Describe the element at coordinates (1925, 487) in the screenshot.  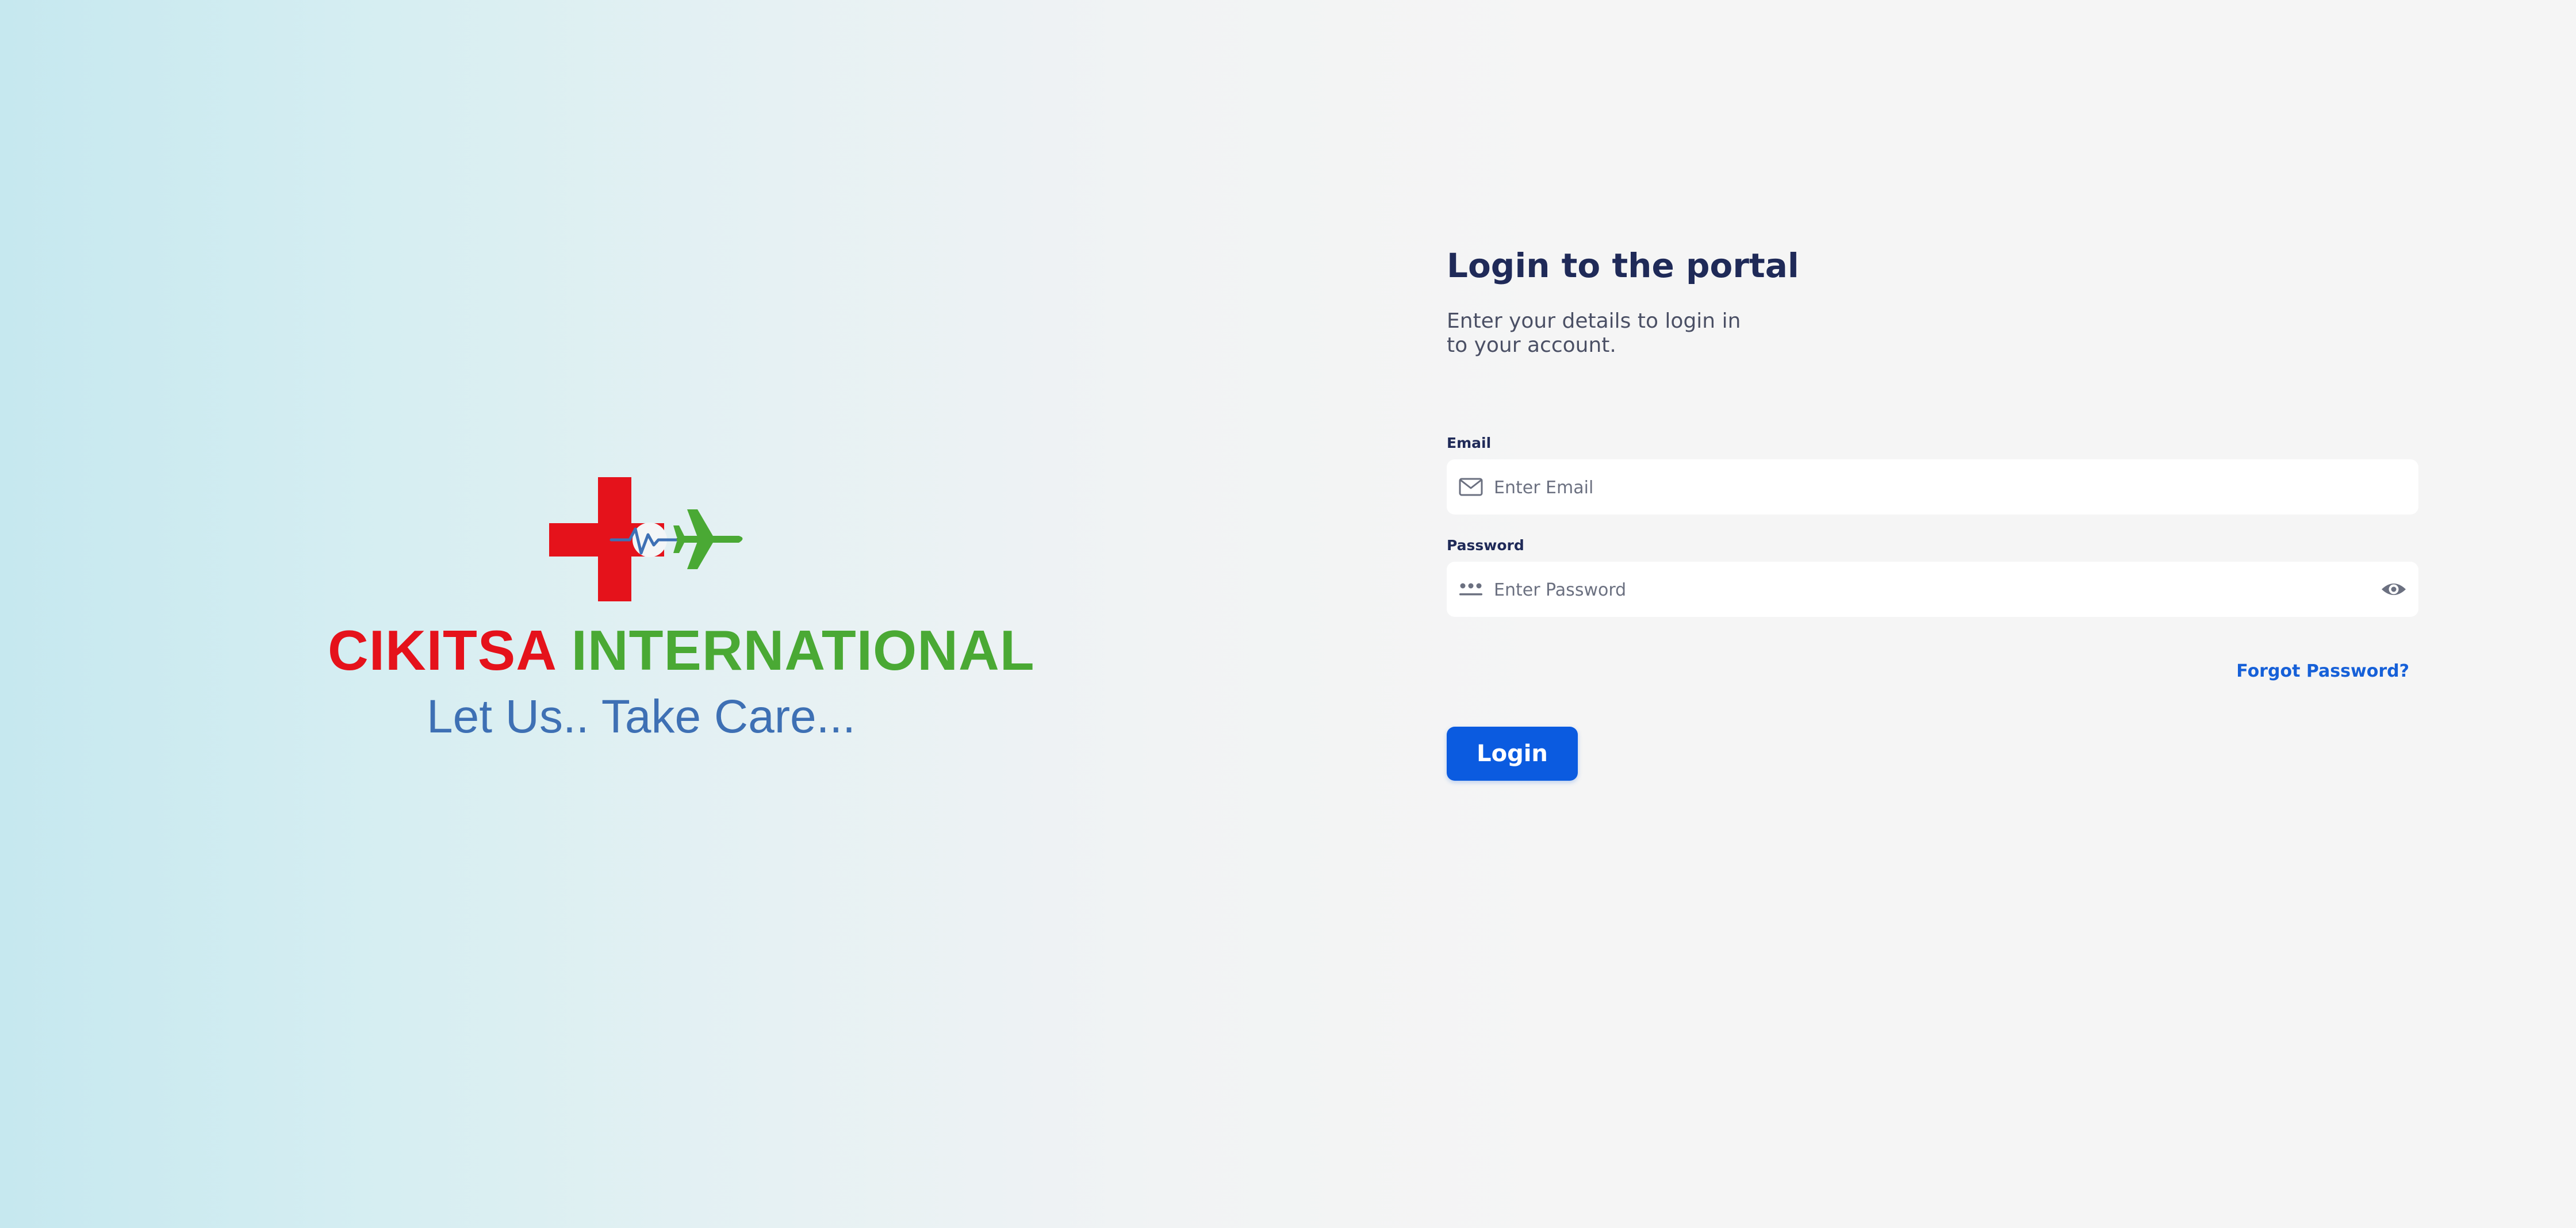
I see `email-input` at that location.